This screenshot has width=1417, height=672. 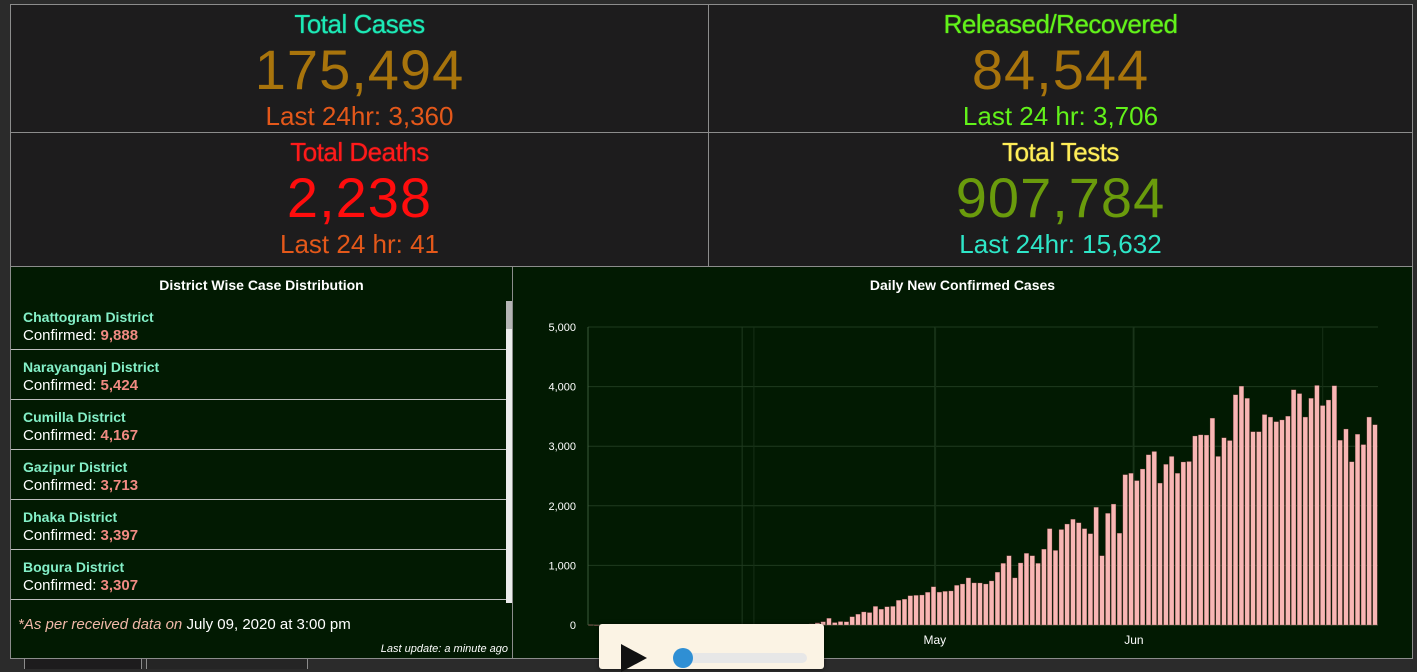 I want to click on district-item: Dhaka District Confirmed: 3,397, so click(x=259, y=525).